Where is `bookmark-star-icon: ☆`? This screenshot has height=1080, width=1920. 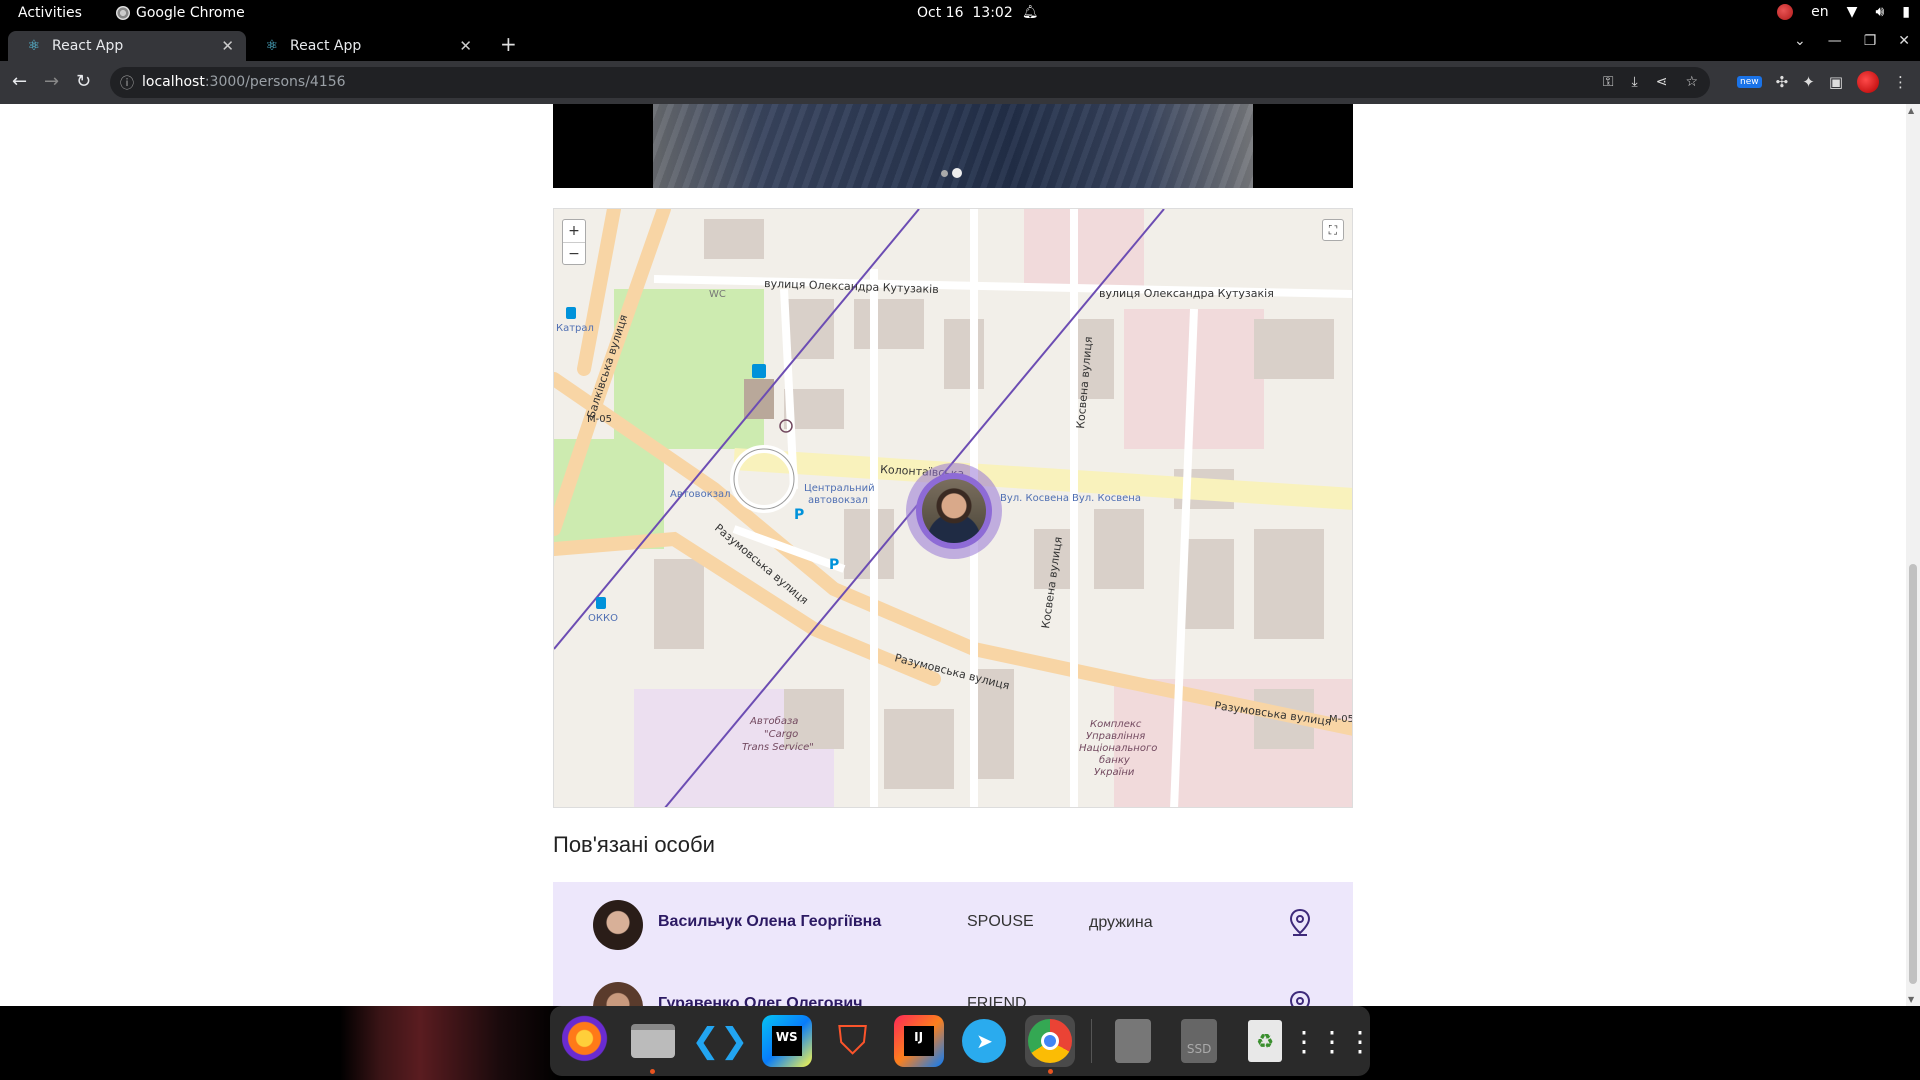
bookmark-star-icon: ☆ is located at coordinates (1691, 82).